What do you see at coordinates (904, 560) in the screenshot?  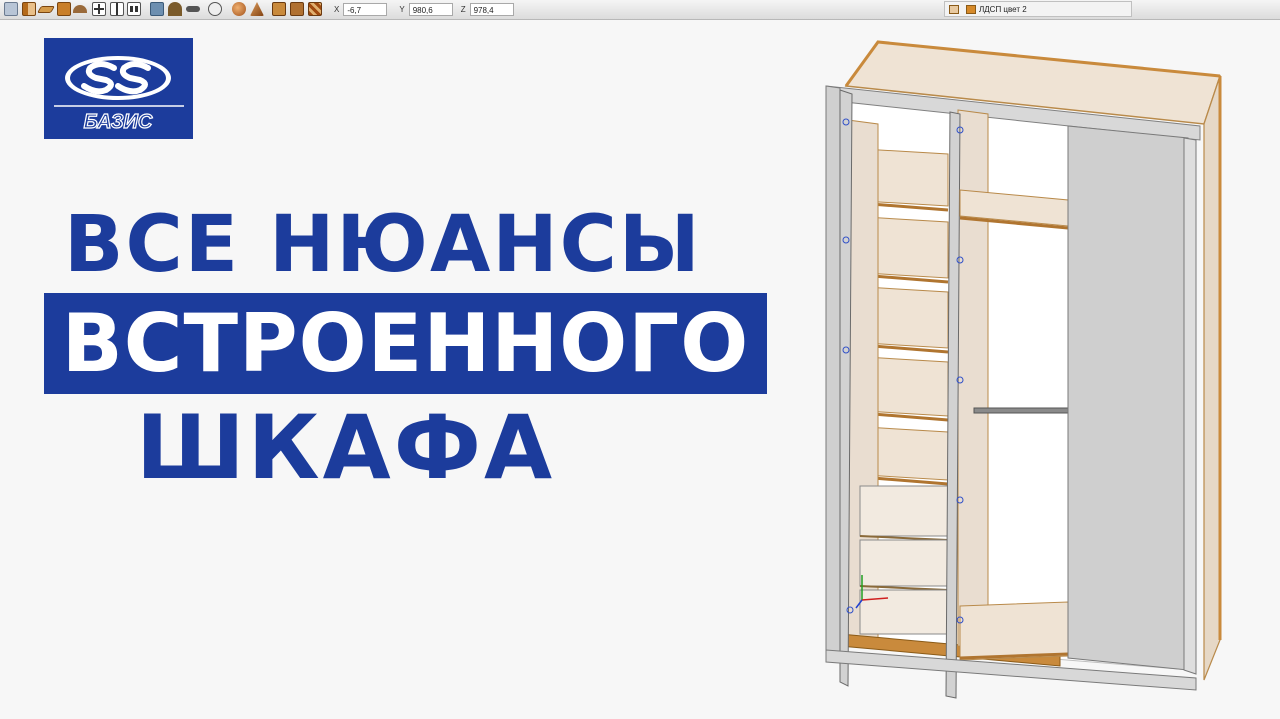 I see `drawers` at bounding box center [904, 560].